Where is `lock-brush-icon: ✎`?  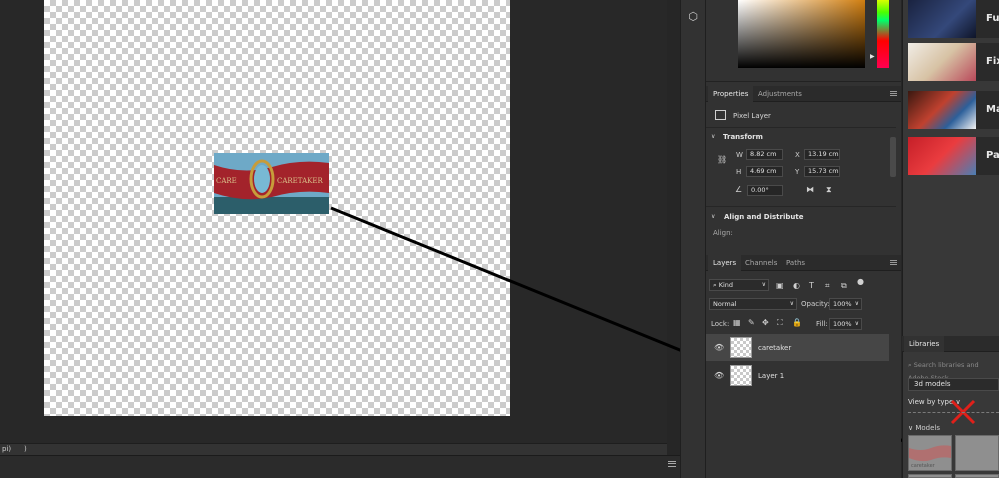 lock-brush-icon: ✎ is located at coordinates (751, 322).